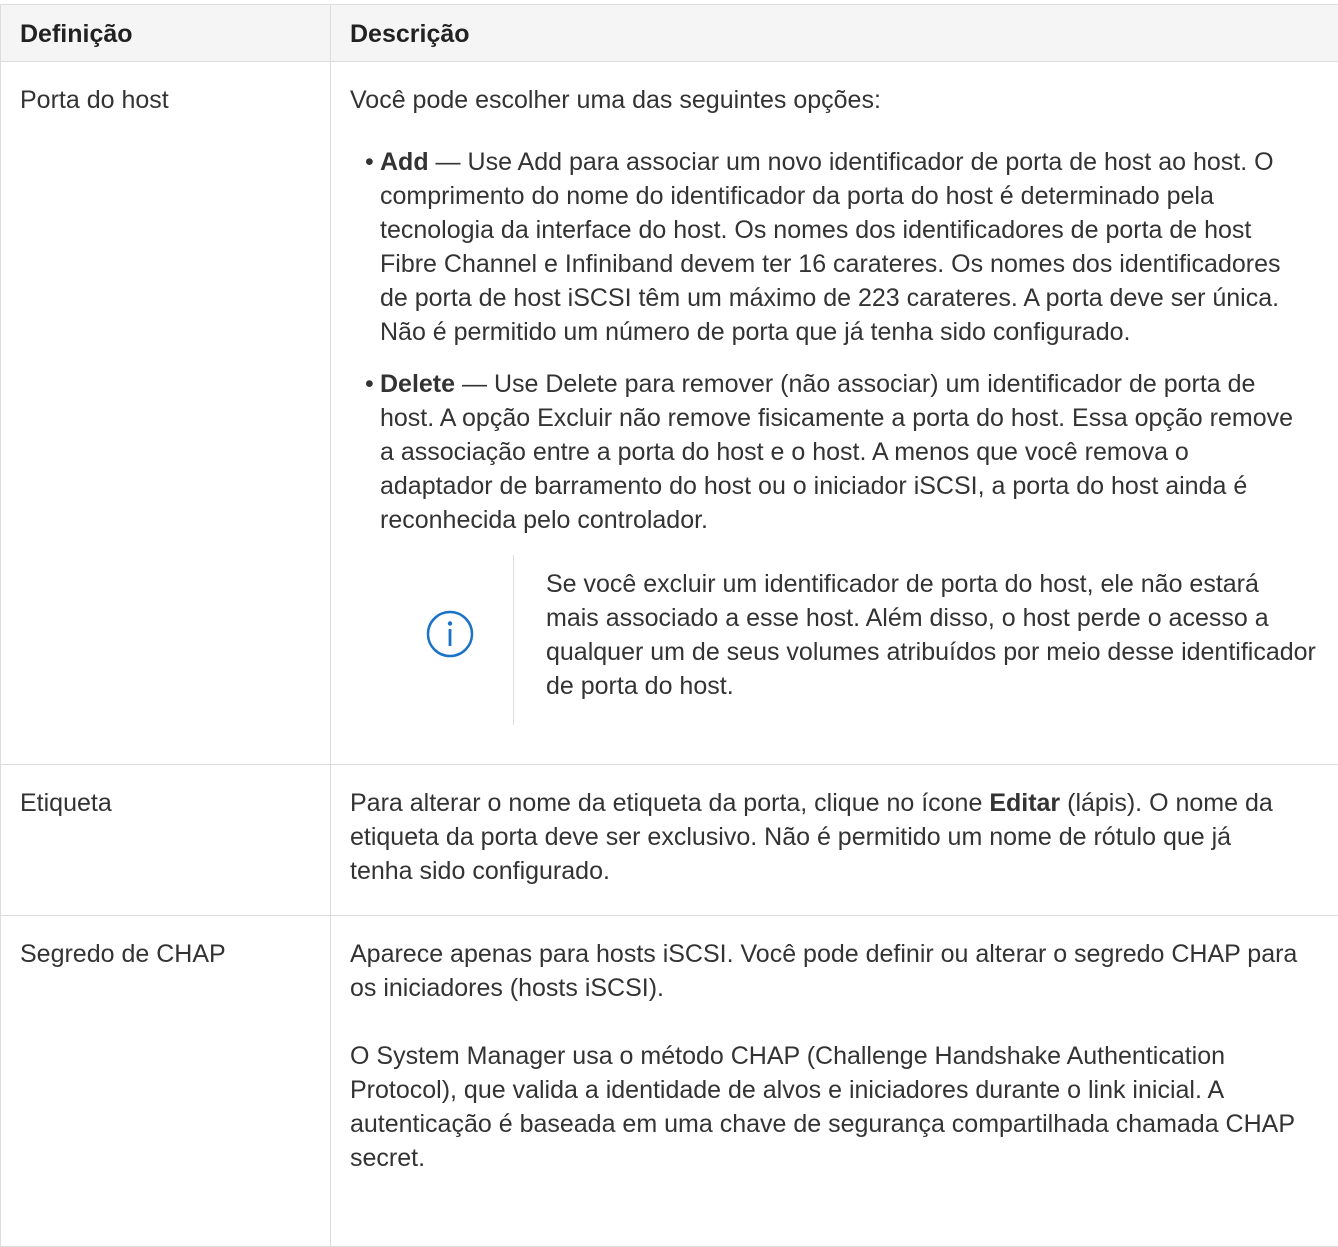 The image size is (1338, 1247). What do you see at coordinates (1024, 803) in the screenshot?
I see `edit-keyword: Editar` at bounding box center [1024, 803].